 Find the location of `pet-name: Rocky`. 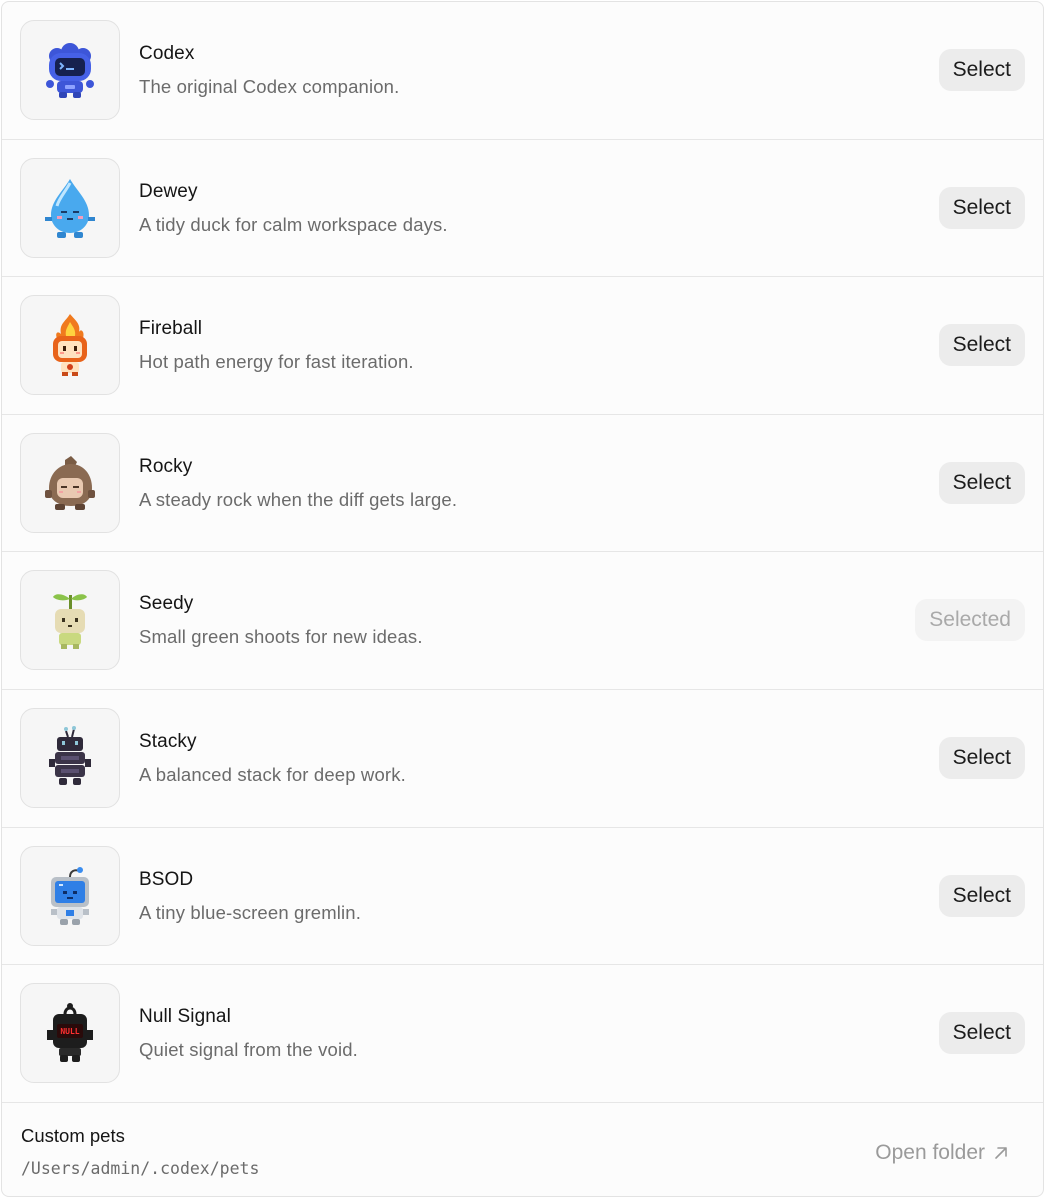

pet-name: Rocky is located at coordinates (166, 466).